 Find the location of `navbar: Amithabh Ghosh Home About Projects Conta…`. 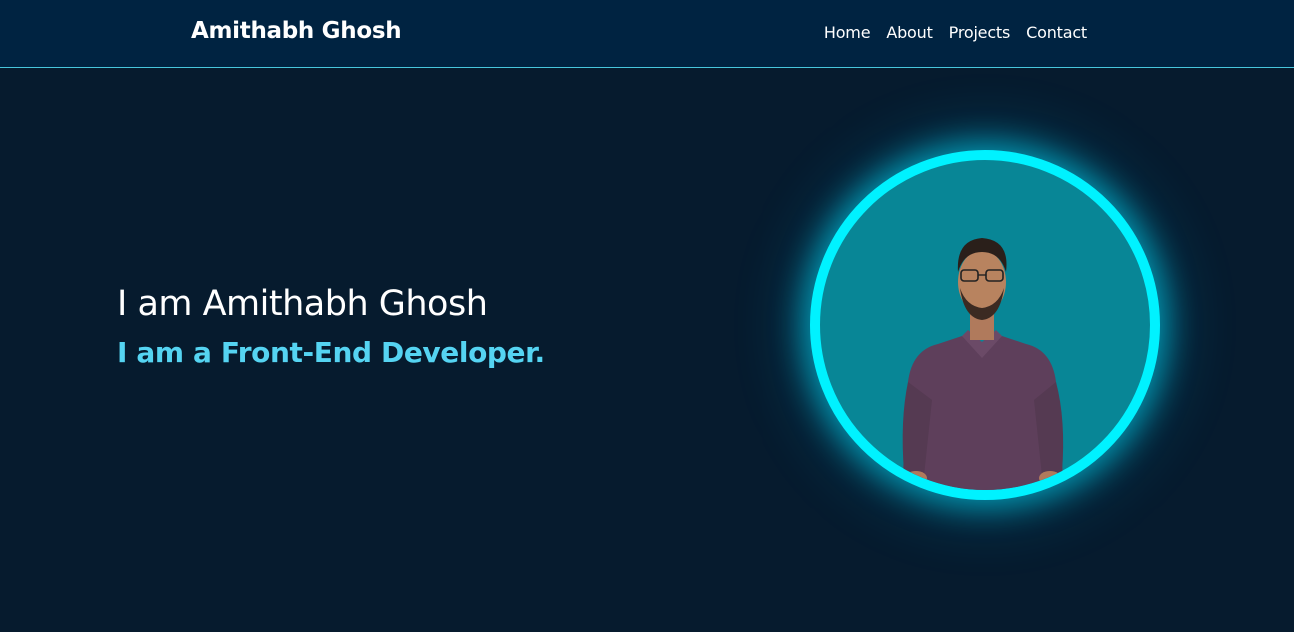

navbar: Amithabh Ghosh Home About Projects Conta… is located at coordinates (647, 34).